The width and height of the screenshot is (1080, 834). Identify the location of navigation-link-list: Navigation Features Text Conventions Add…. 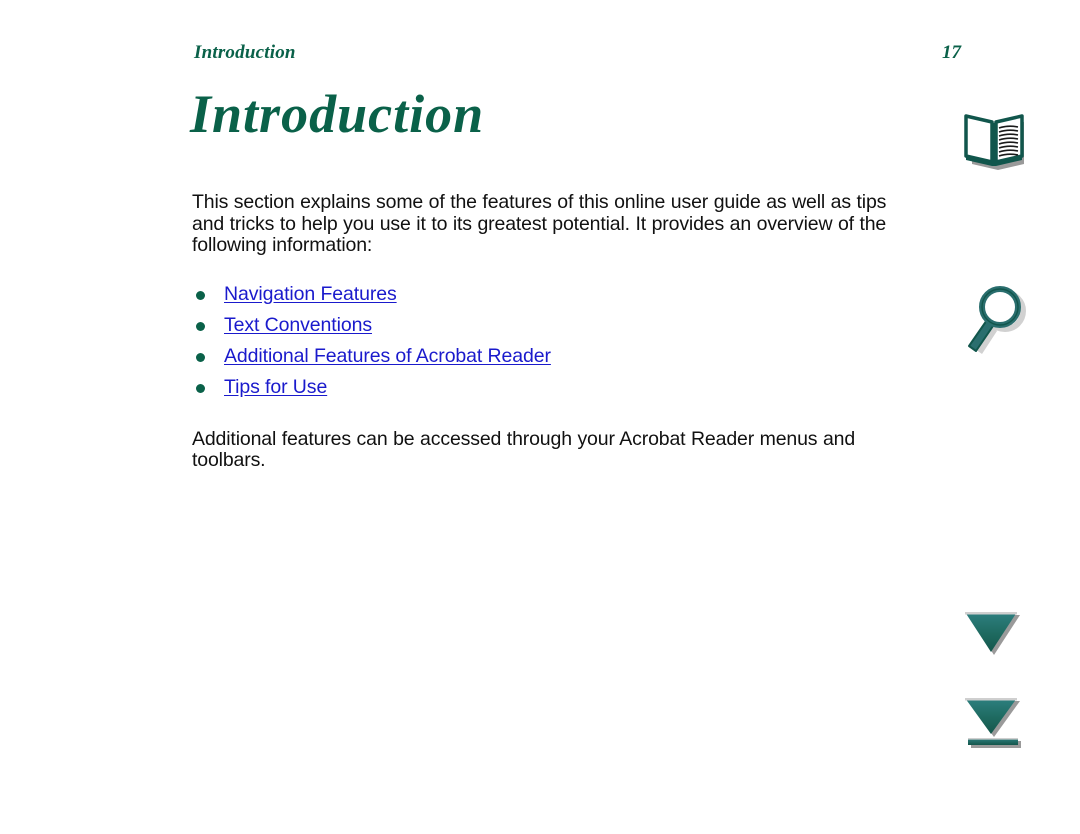
(555, 341).